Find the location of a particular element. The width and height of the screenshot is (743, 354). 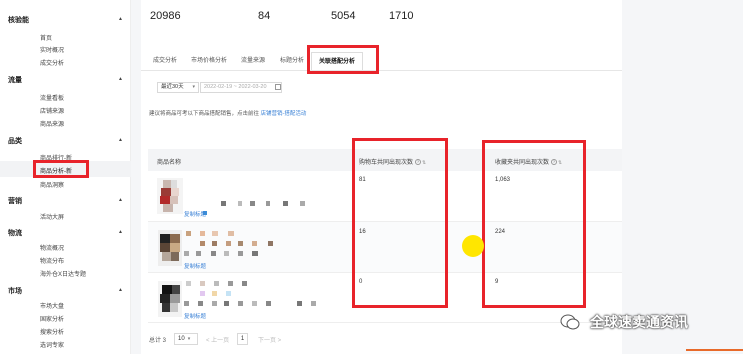

sidebar-item-traffic-board: 流量看板 is located at coordinates (52, 97).